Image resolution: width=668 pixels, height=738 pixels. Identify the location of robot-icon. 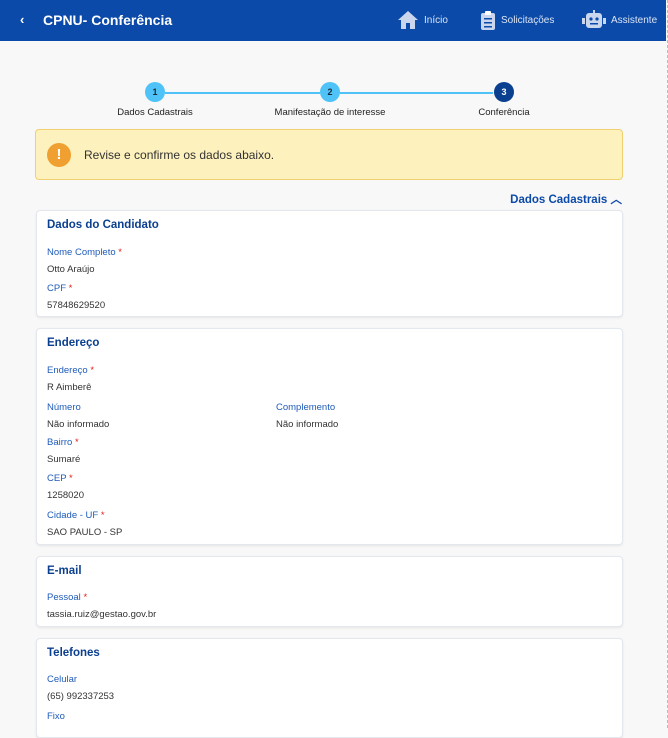
(594, 19).